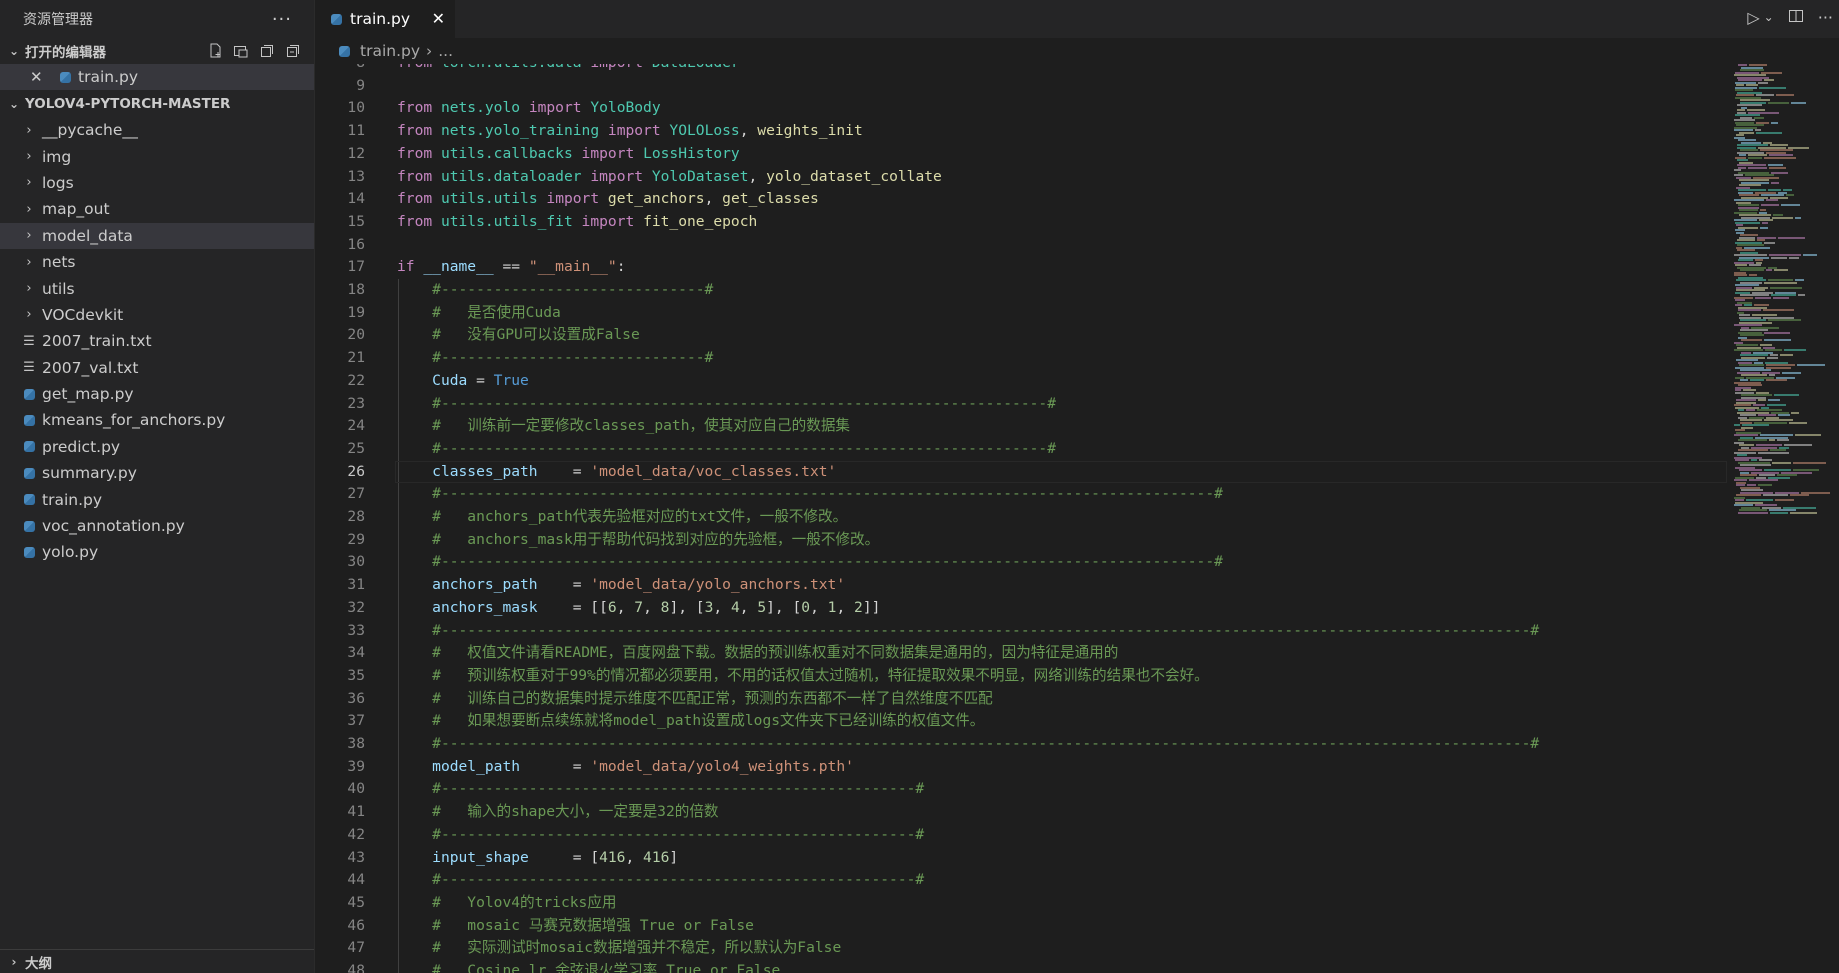 Image resolution: width=1839 pixels, height=973 pixels. I want to click on code-line: 18 #------------------------------#, so click(514, 290).